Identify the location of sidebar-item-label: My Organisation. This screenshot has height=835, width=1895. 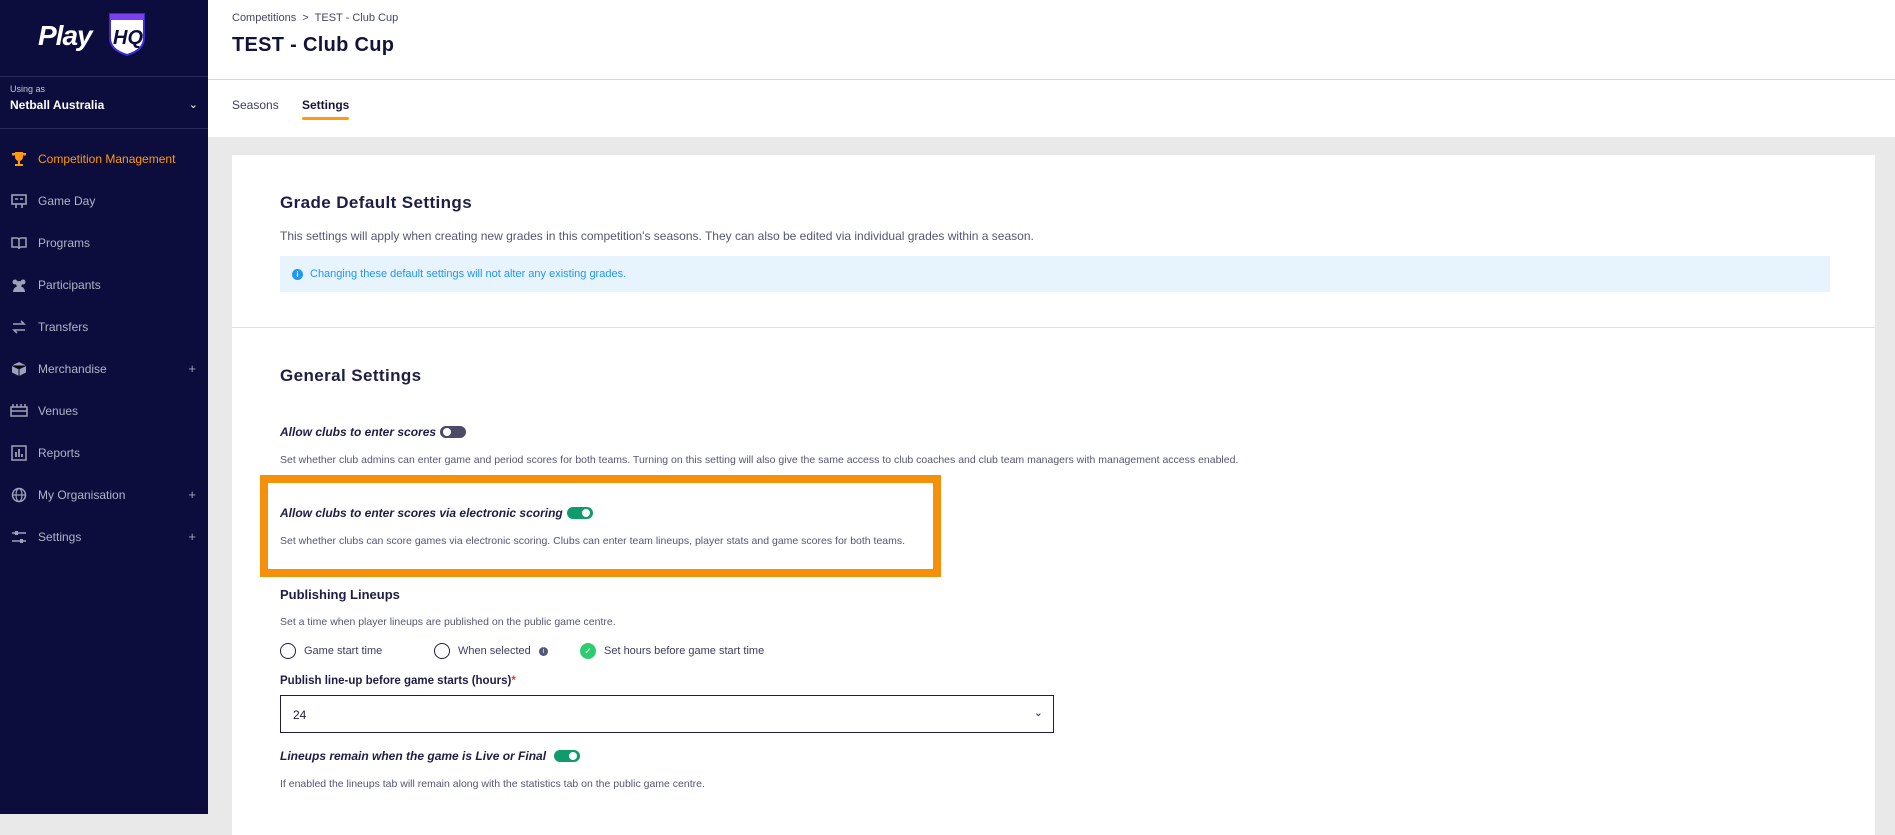
(82, 495).